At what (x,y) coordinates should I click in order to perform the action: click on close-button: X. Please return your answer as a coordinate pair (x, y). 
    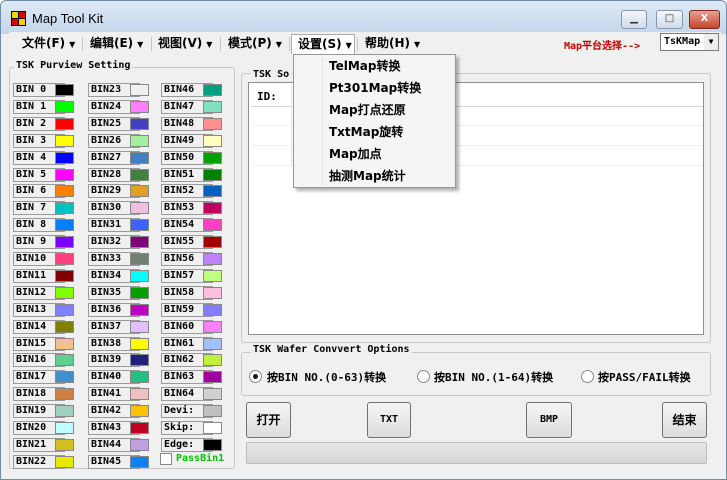
    Looking at the image, I should click on (704, 19).